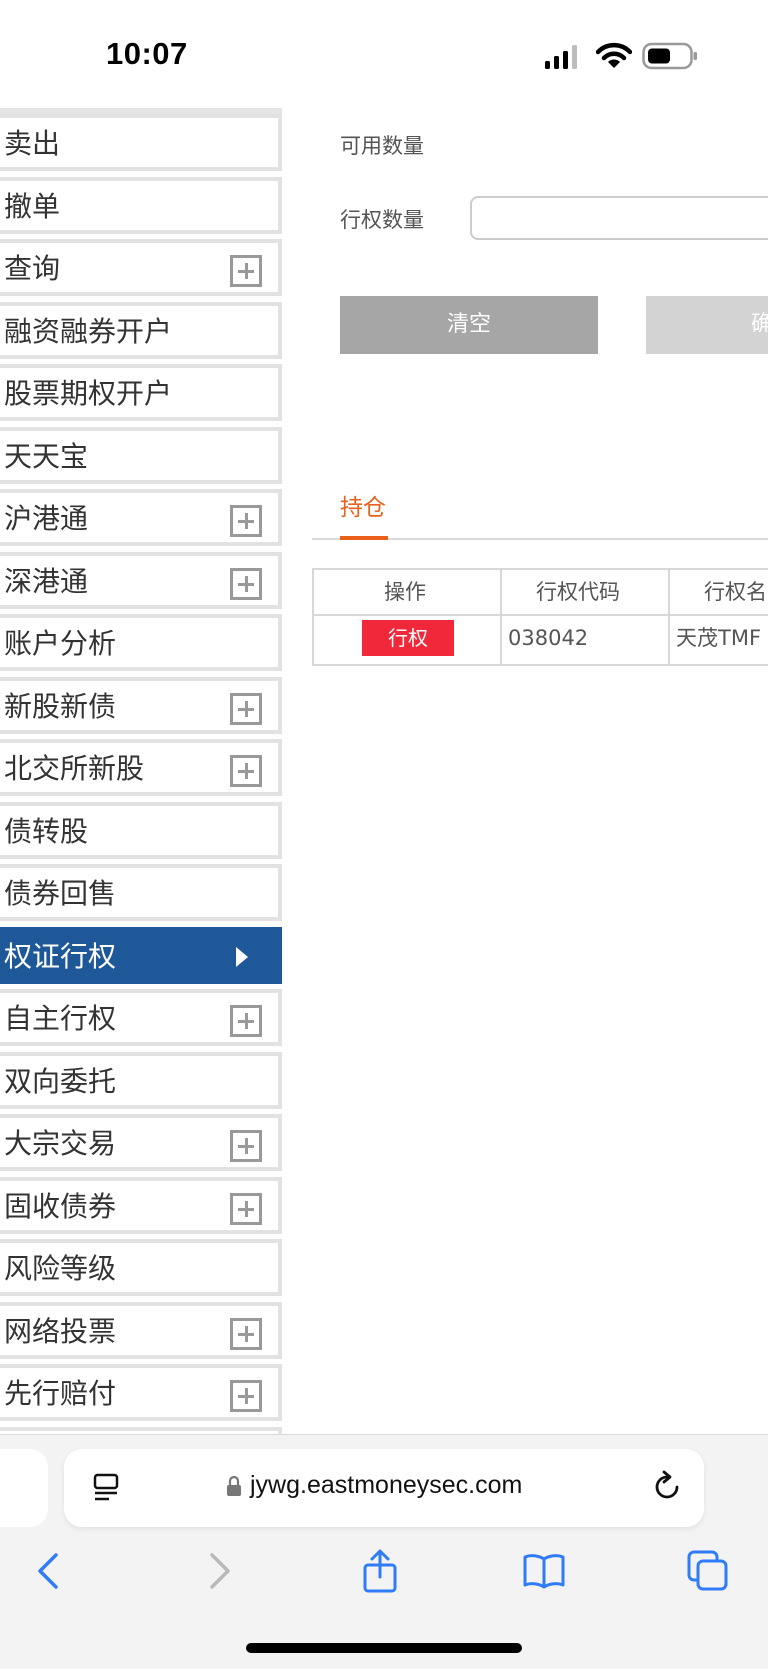 This screenshot has width=768, height=1669. Describe the element at coordinates (363, 505) in the screenshot. I see `tab-holdings: 持仓` at that location.